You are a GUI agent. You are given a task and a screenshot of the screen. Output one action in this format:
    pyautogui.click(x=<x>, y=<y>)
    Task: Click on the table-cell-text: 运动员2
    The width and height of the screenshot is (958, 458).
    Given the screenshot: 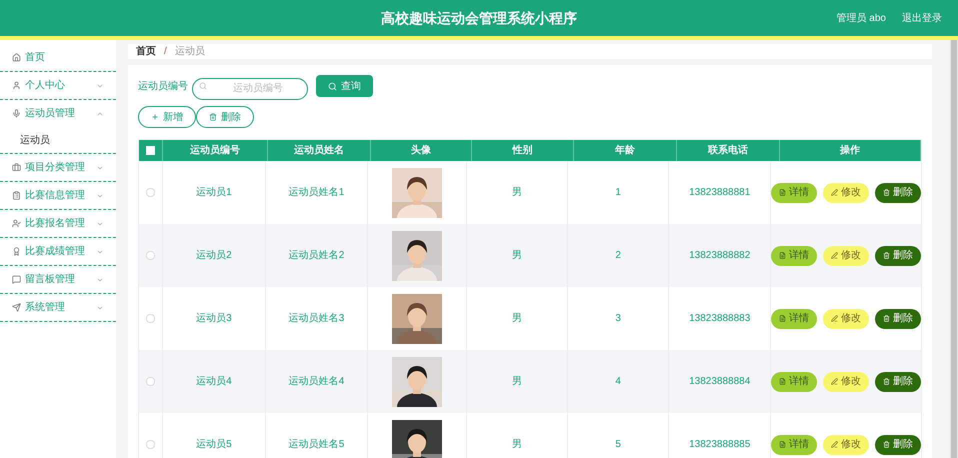 What is the action you would take?
    pyautogui.click(x=214, y=255)
    